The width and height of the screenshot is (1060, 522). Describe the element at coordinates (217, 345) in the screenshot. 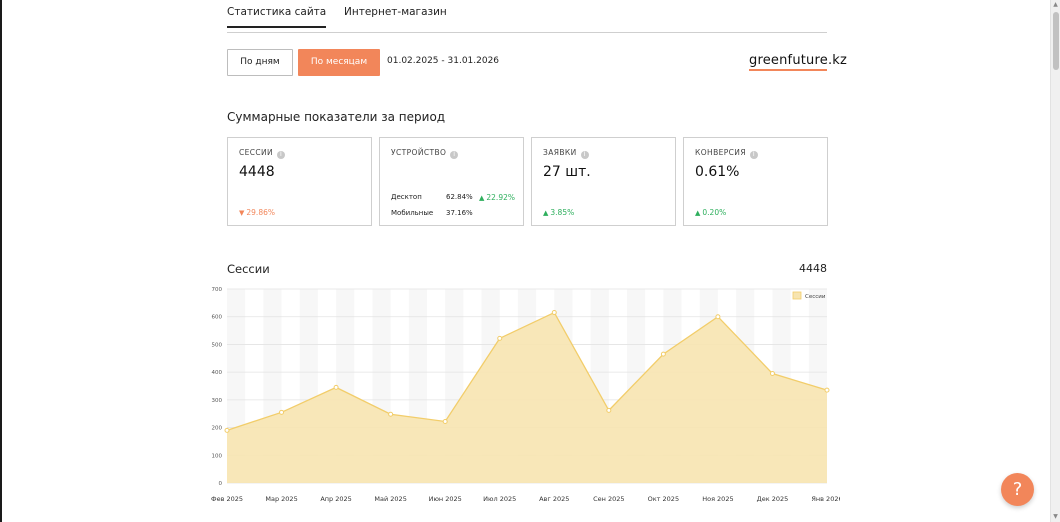

I see `y-tick-label: 500` at that location.